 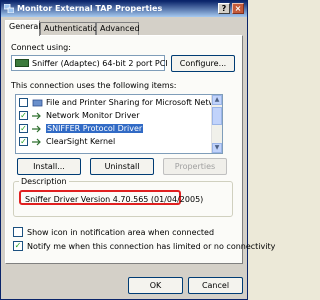 I want to click on help-button: ?, so click(x=224, y=8).